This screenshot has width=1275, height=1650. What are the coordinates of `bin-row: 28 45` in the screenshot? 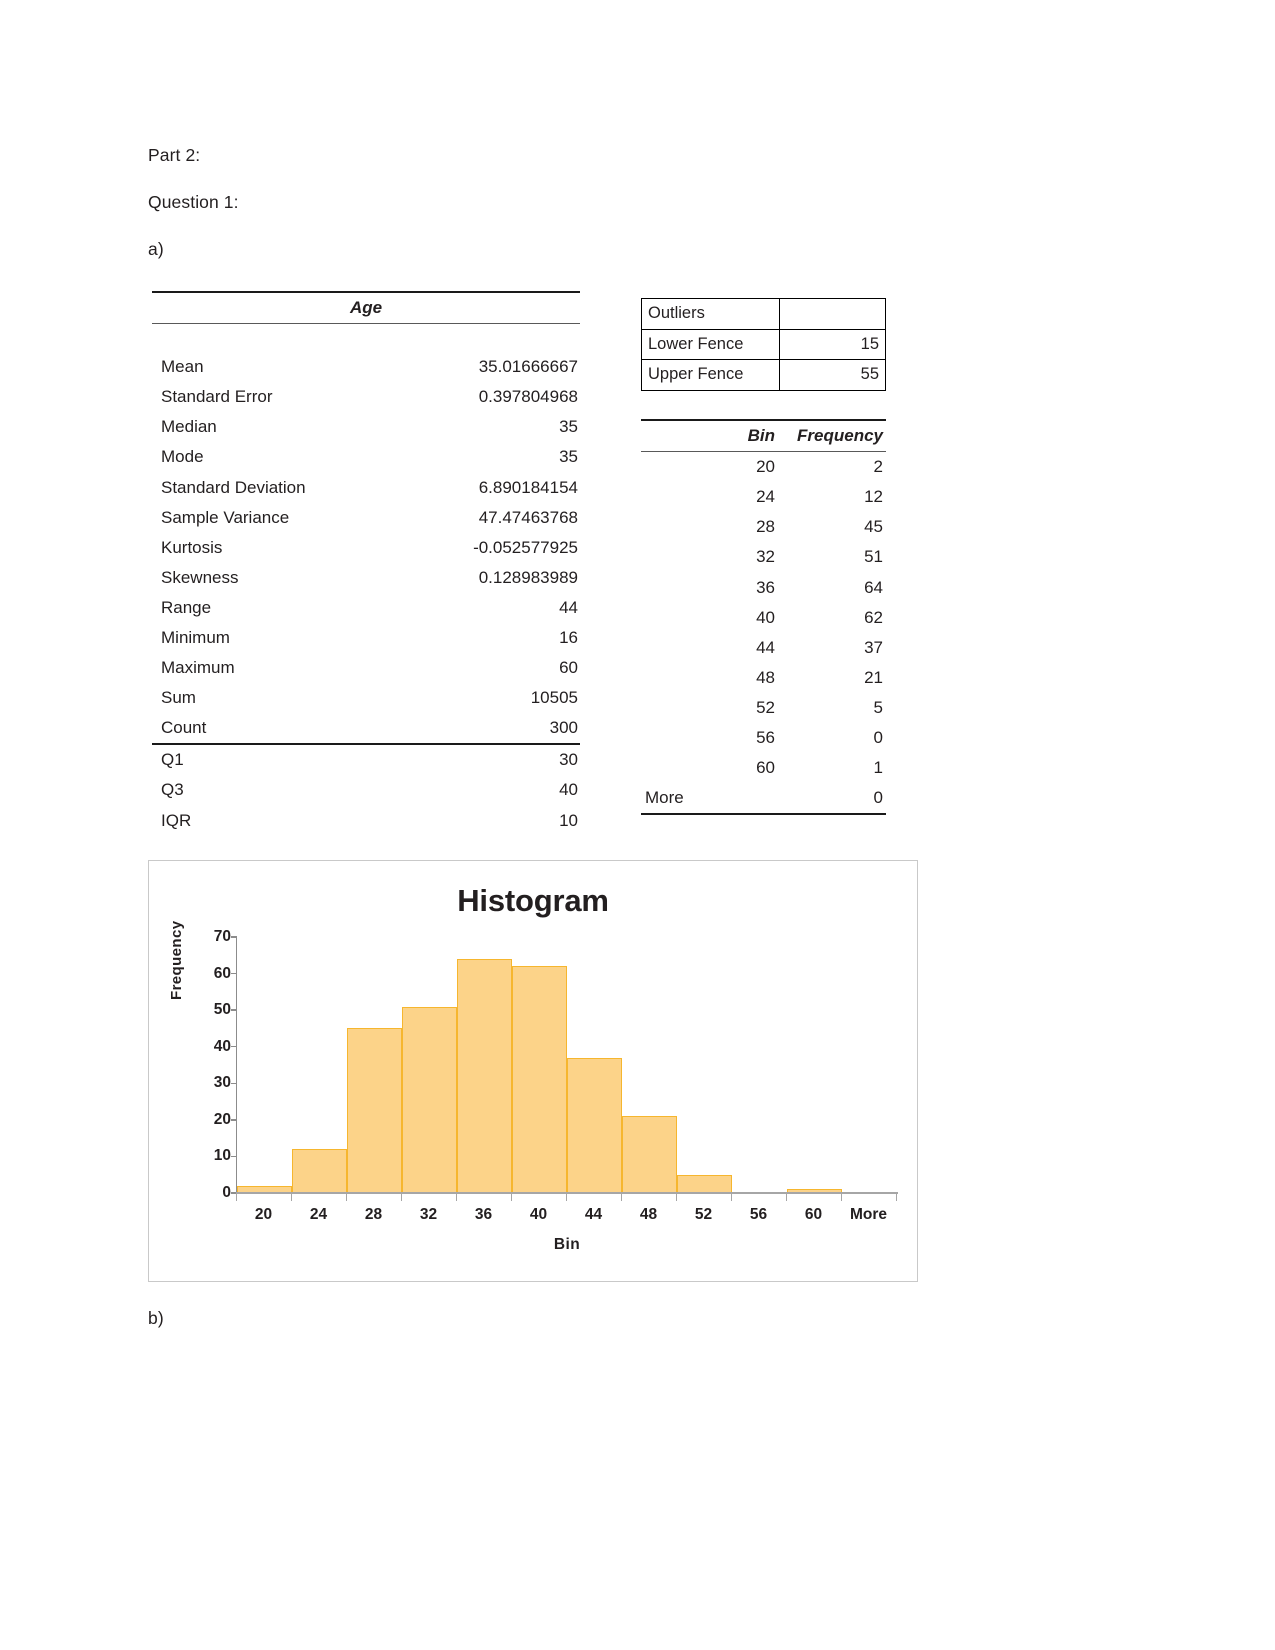 It's located at (763, 527).